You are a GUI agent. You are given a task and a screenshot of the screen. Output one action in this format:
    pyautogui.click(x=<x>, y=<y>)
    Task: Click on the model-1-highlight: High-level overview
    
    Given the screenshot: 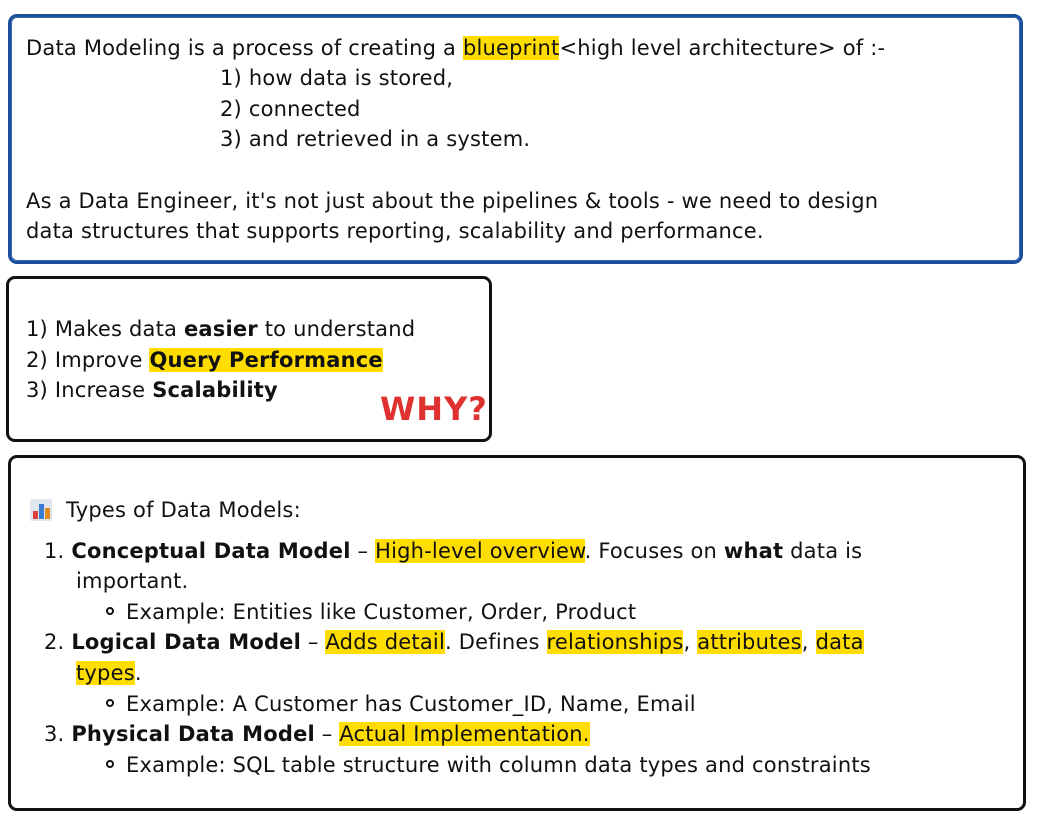 What is the action you would take?
    pyautogui.click(x=480, y=551)
    